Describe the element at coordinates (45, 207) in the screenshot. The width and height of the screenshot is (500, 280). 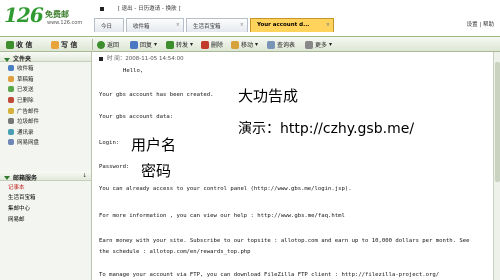
I see `sidebar-item-stamps: 集邮中心` at that location.